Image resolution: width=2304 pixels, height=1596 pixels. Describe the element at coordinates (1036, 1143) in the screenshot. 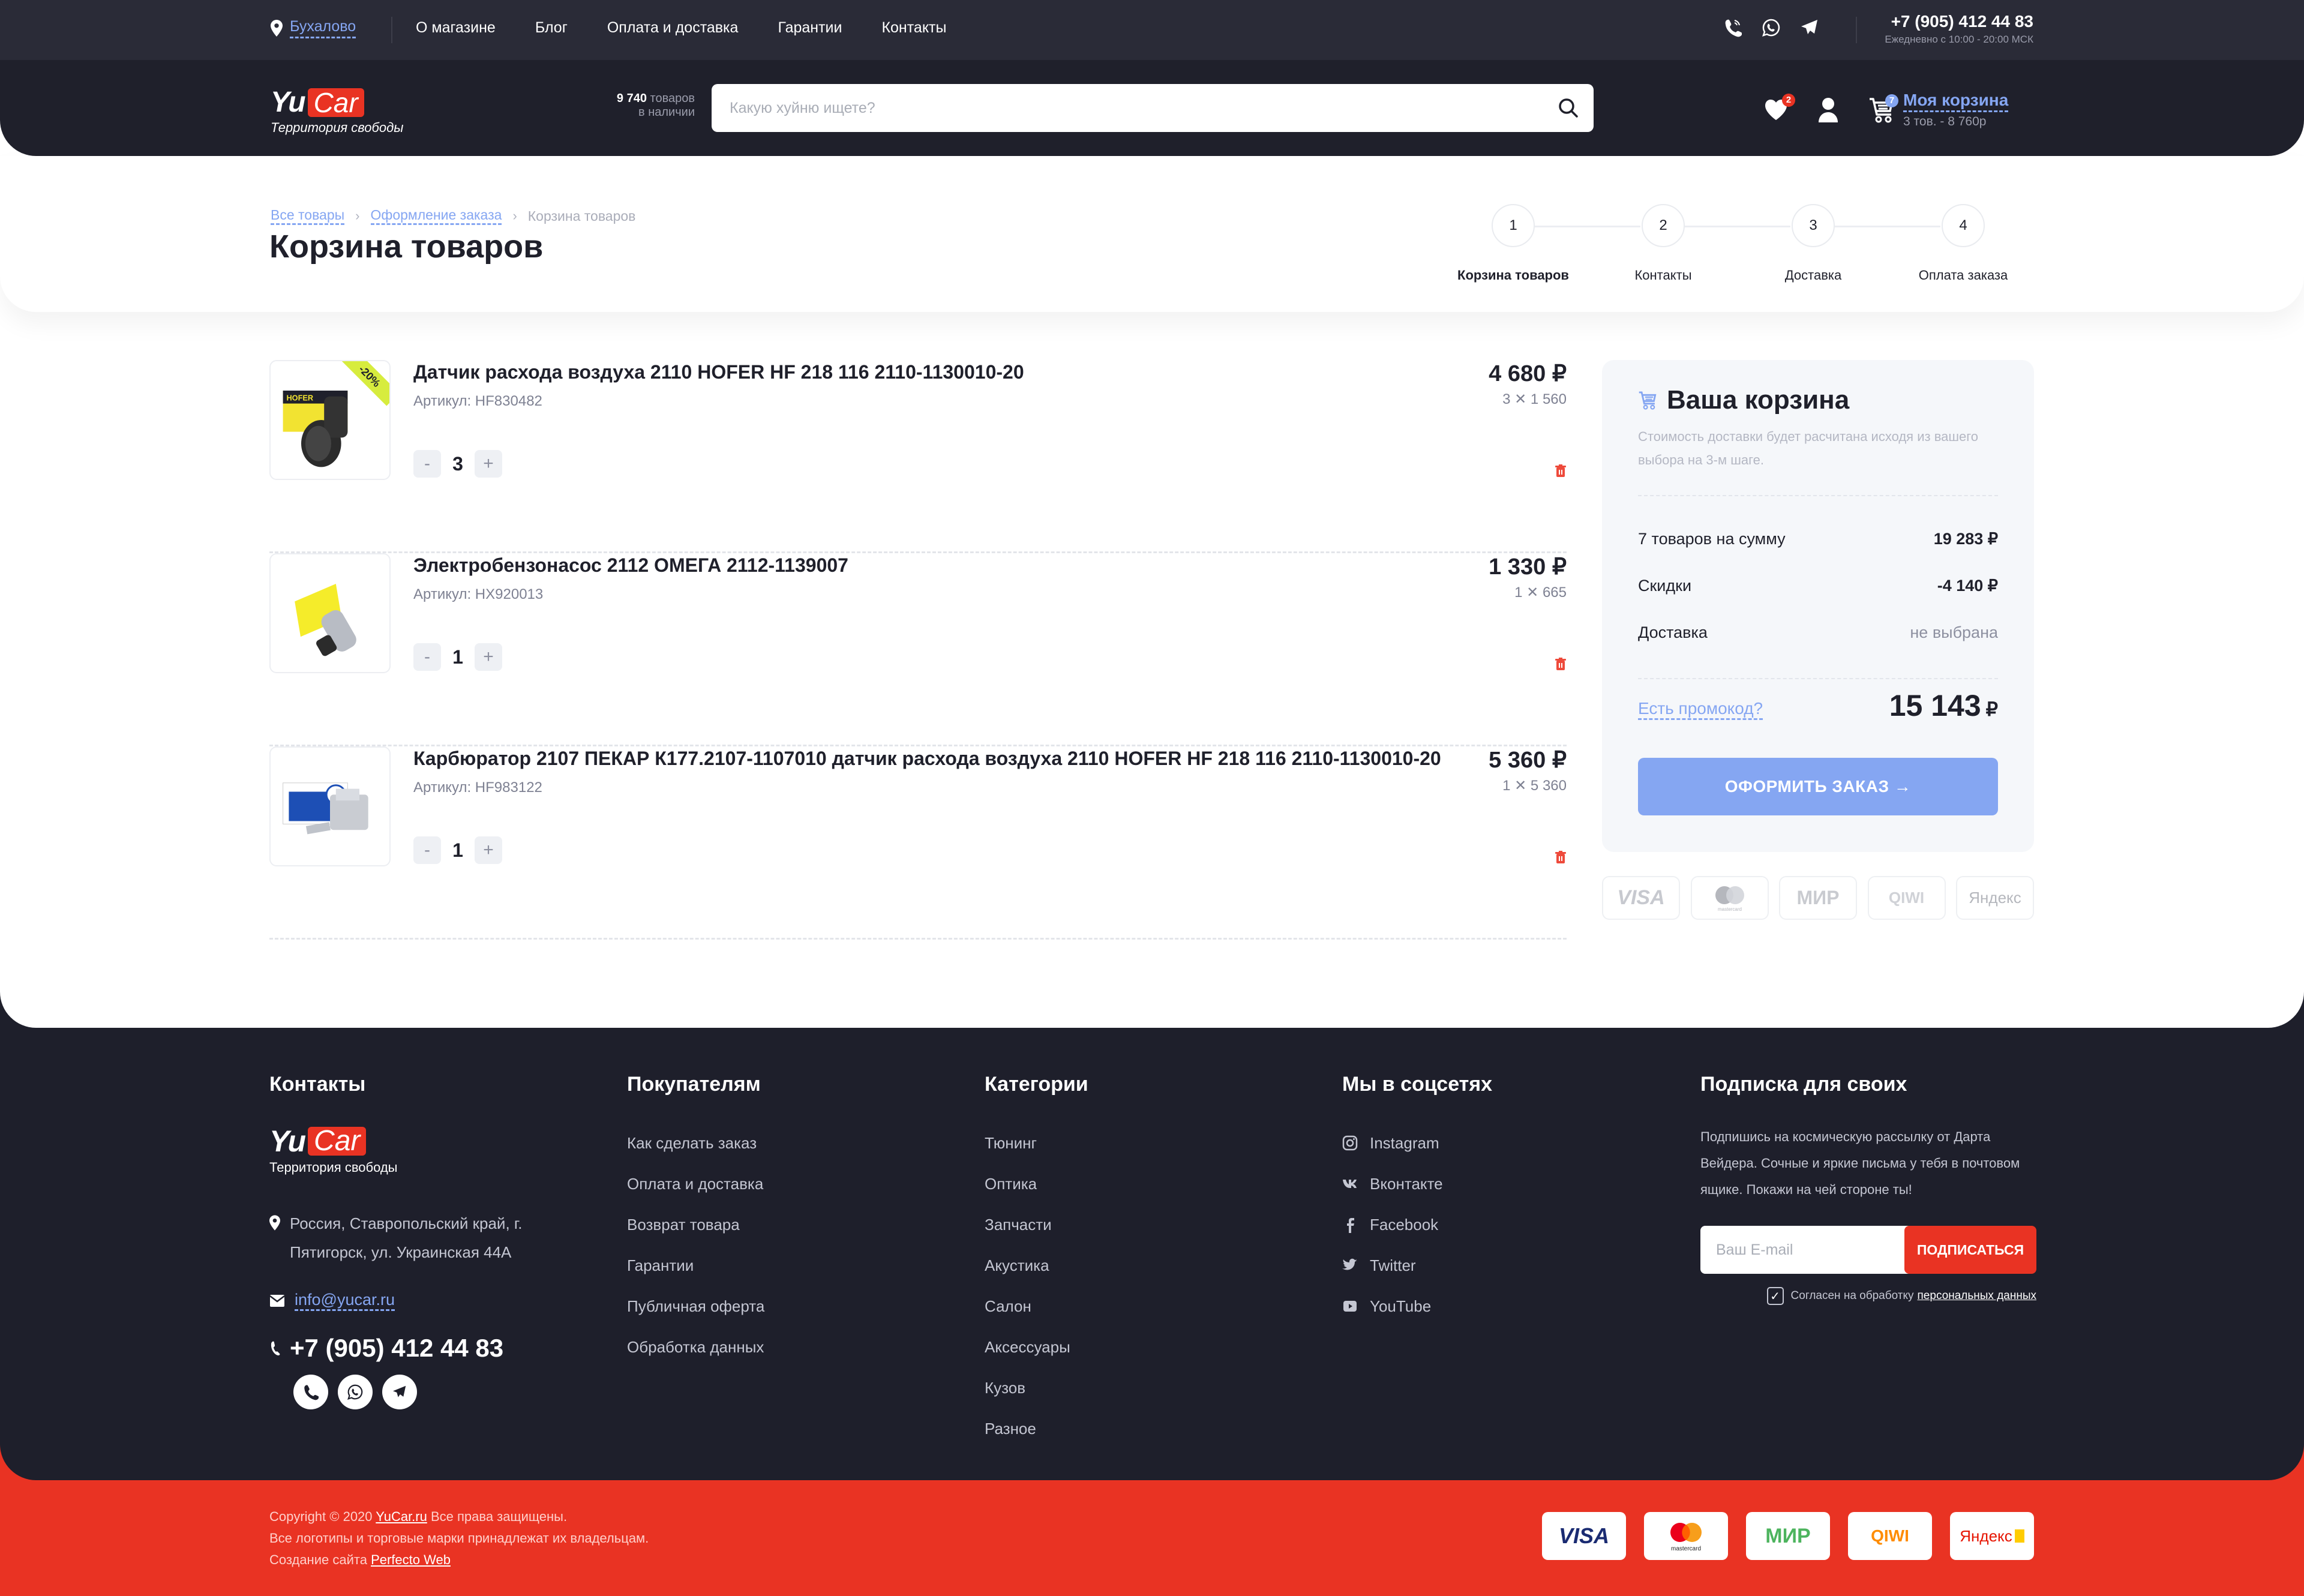

I see `footer-link: Тюнинг` at that location.